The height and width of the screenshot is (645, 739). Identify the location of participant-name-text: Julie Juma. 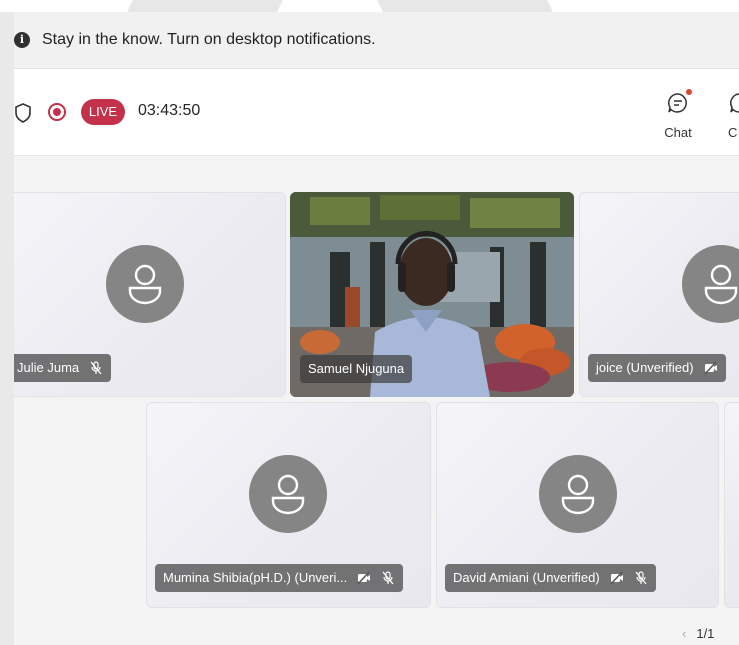
(48, 367).